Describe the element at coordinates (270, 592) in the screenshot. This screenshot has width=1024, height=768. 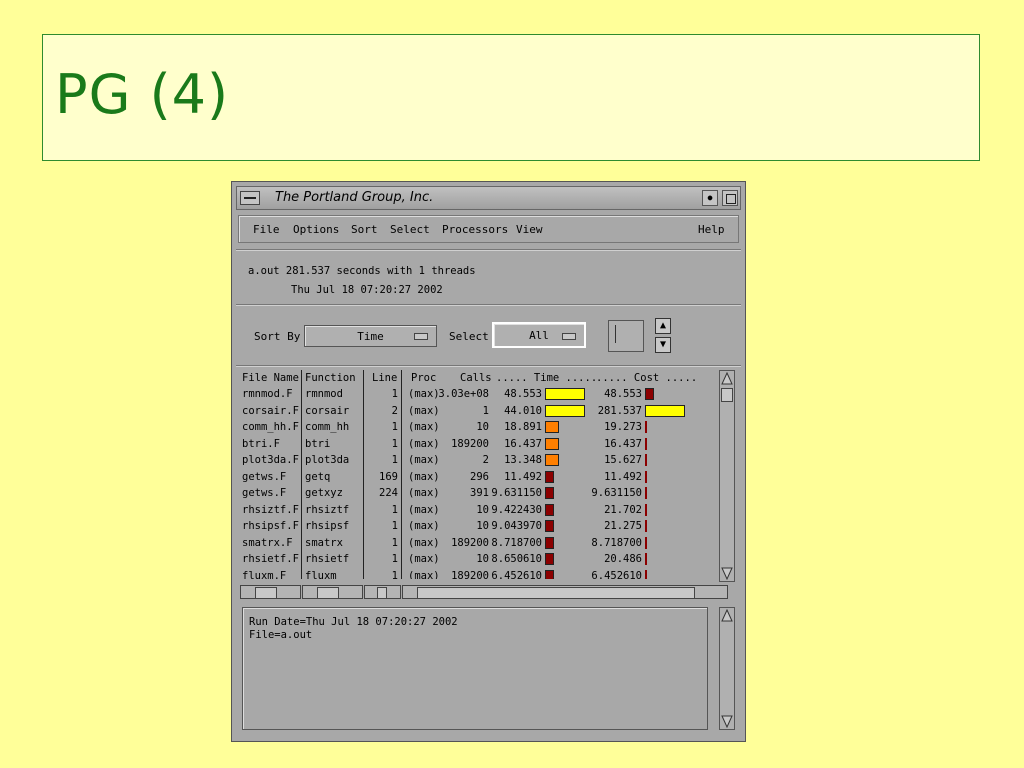
I see `hscroll-file` at that location.